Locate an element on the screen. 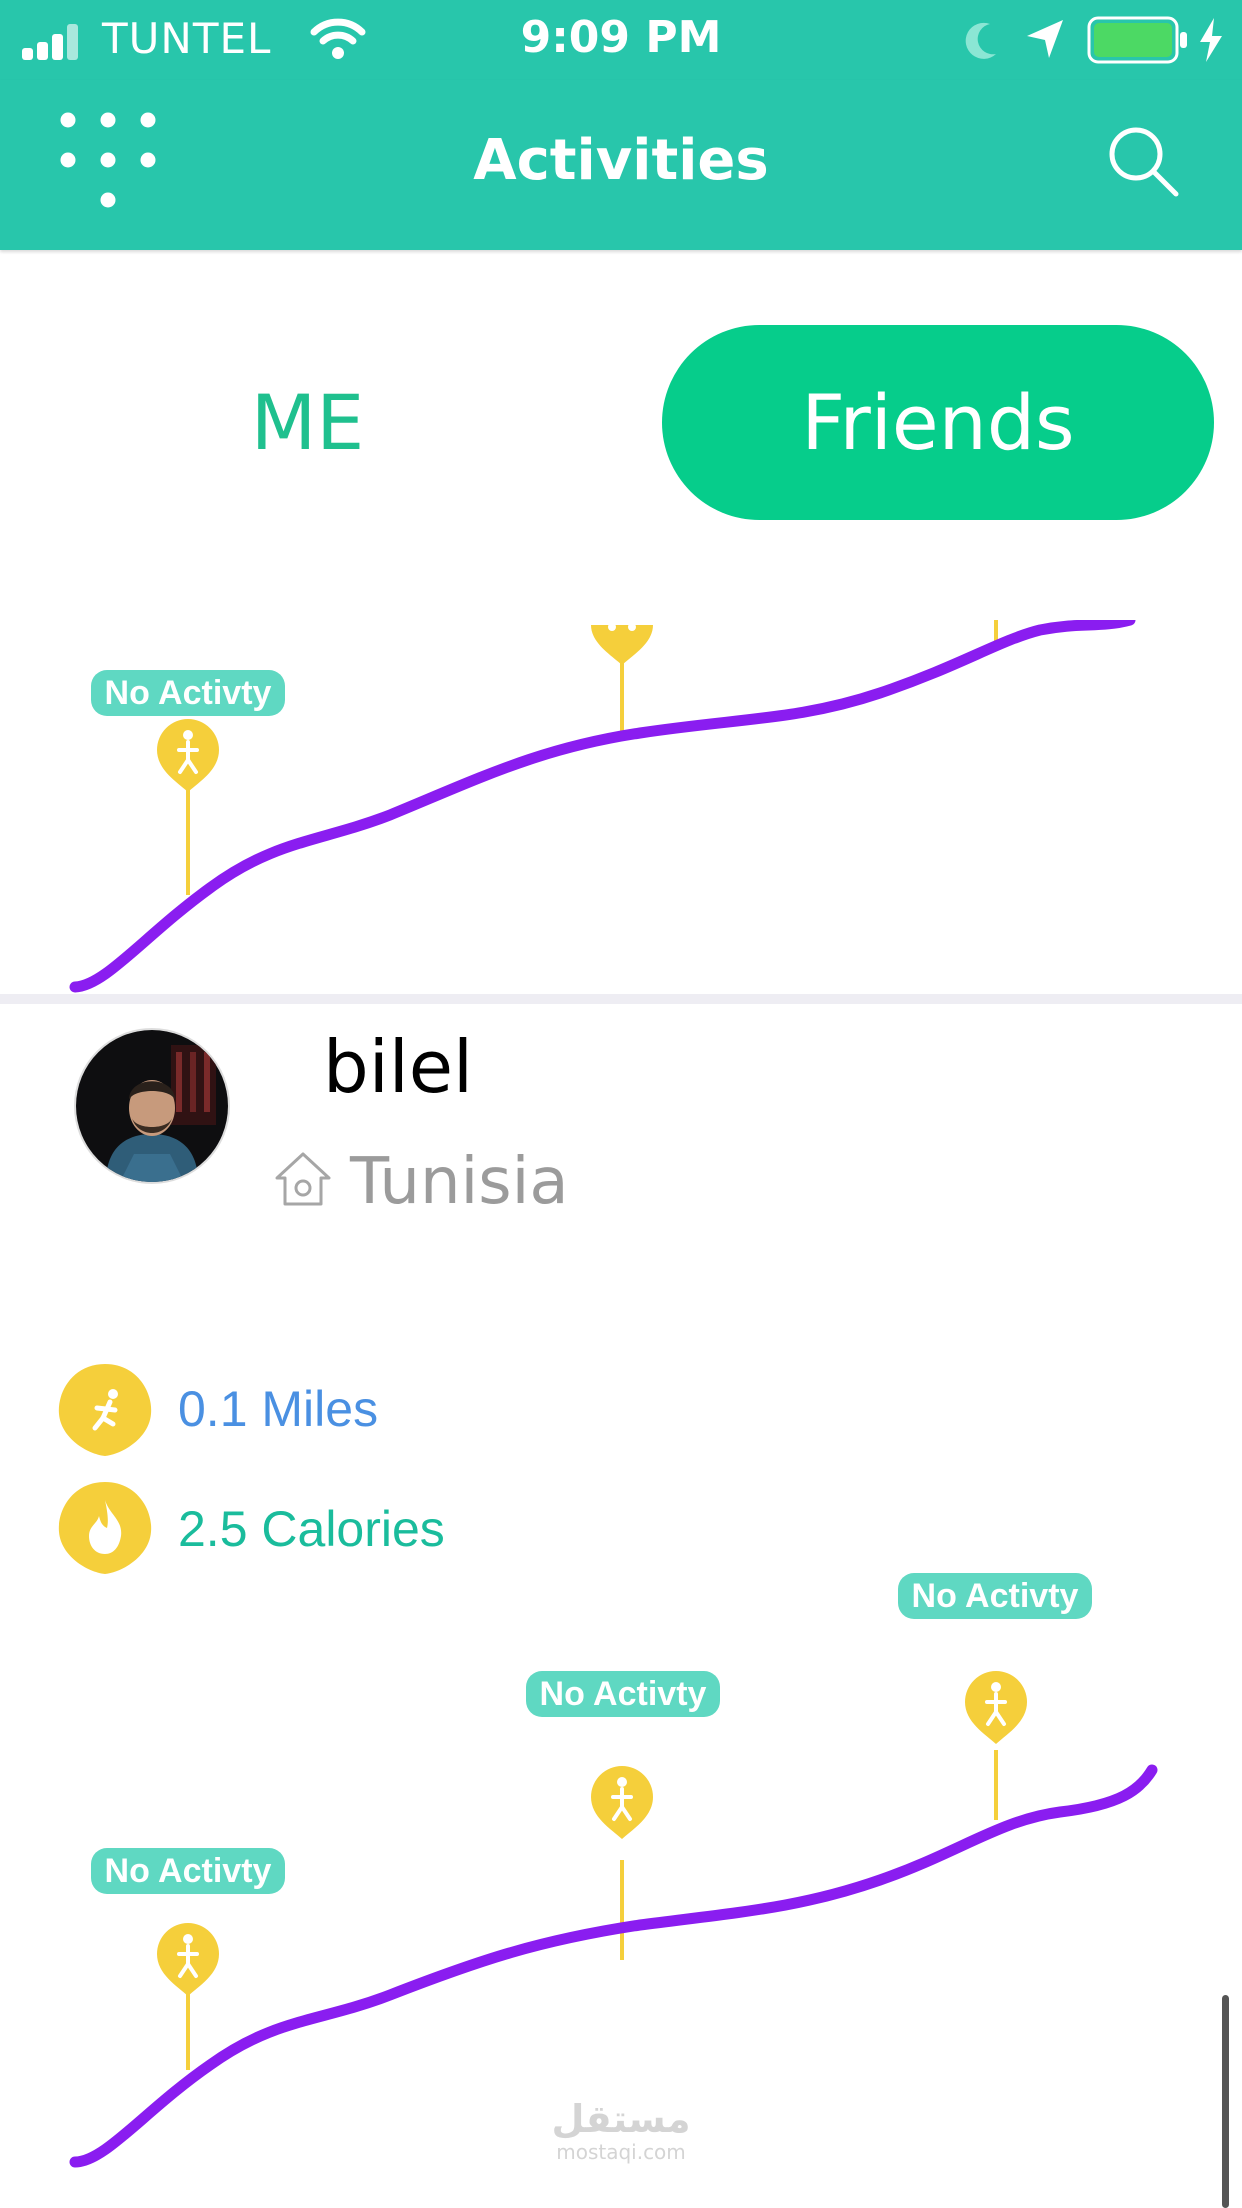 The image size is (1242, 2208). home-icon is located at coordinates (303, 1179).